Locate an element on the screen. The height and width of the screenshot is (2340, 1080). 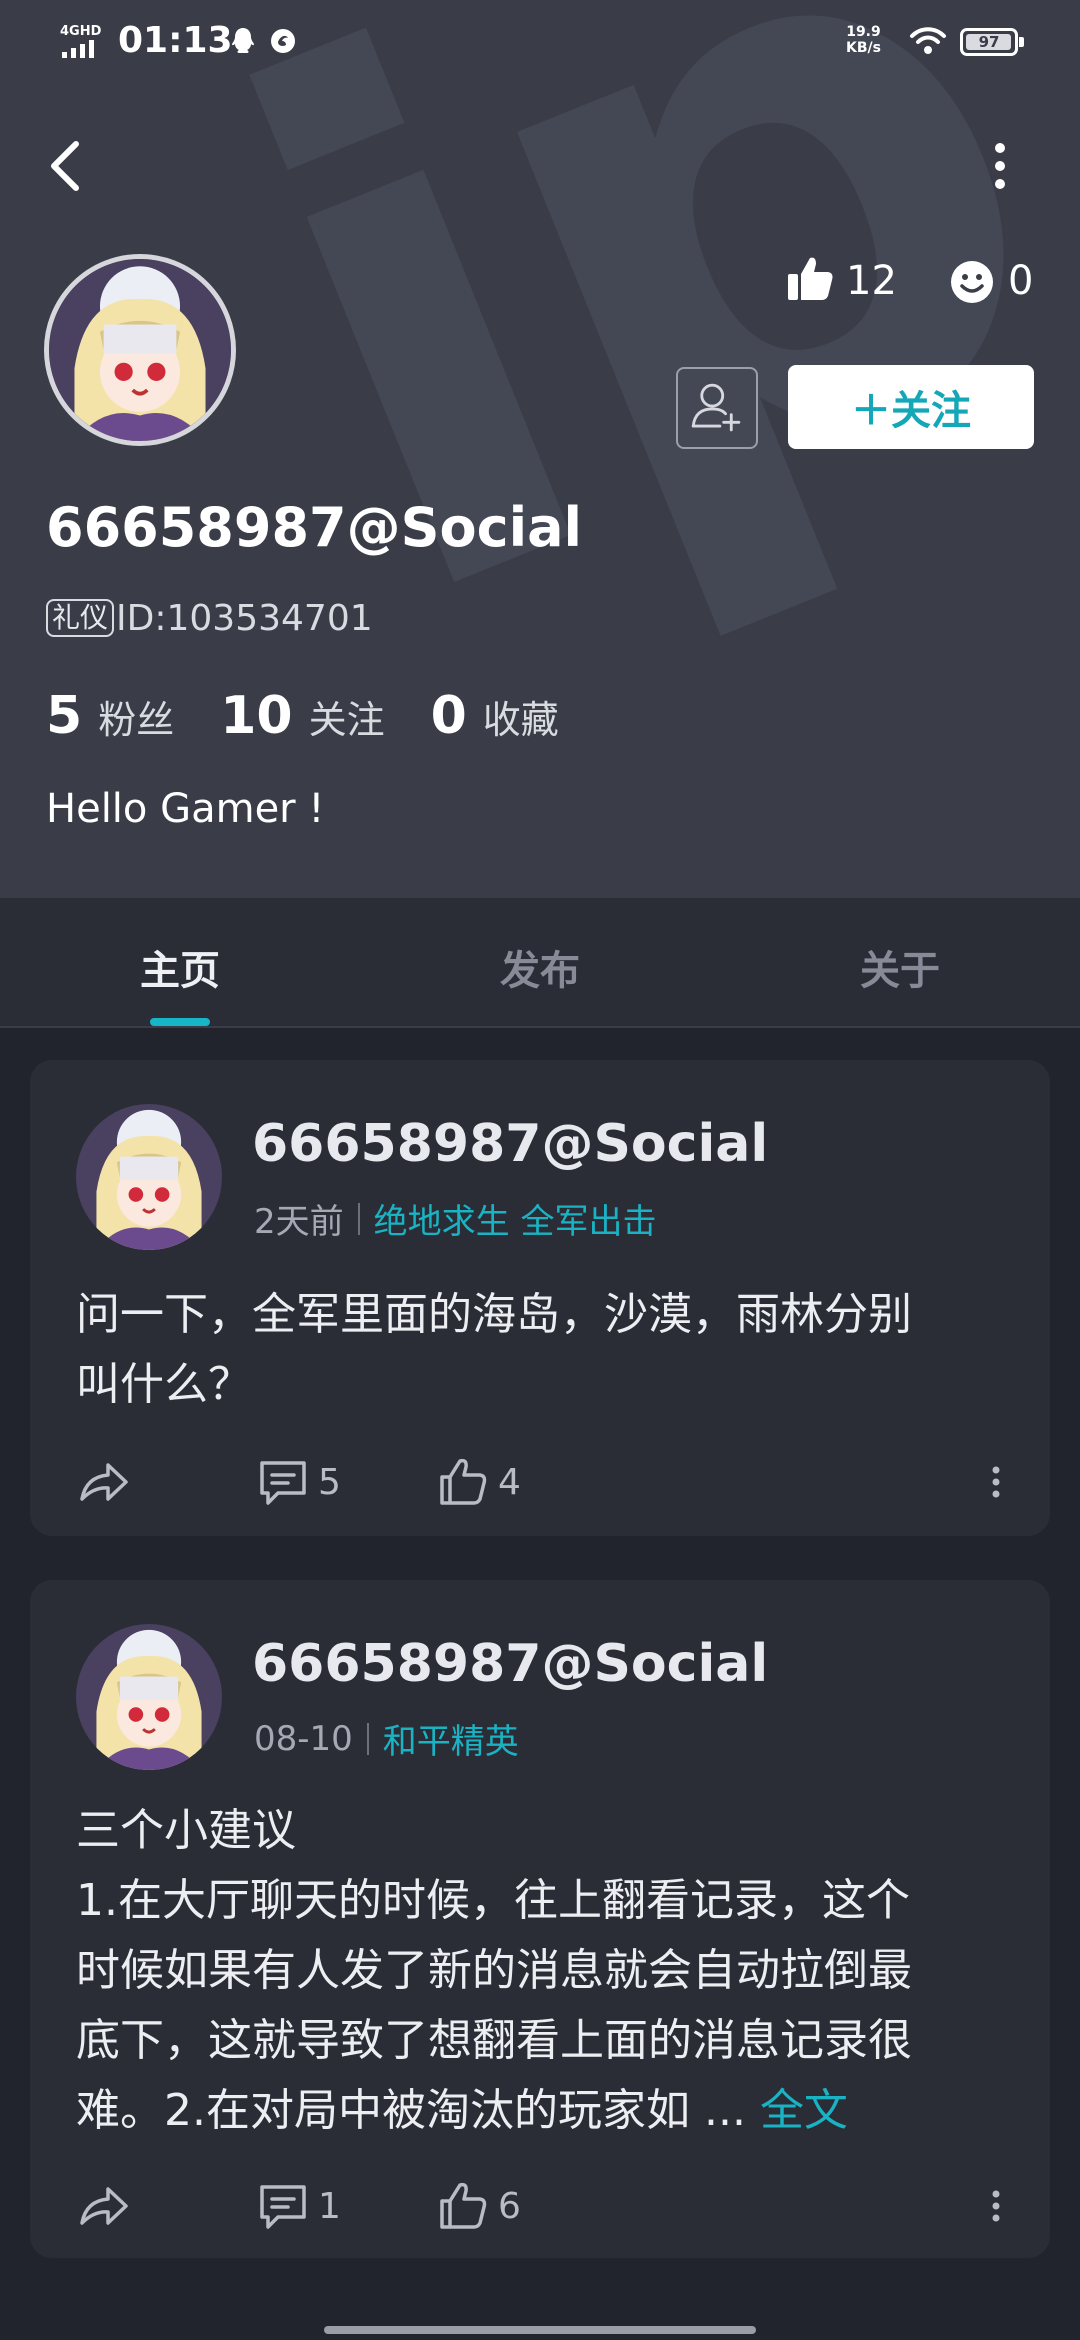
more-options-icon is located at coordinates (1000, 166).